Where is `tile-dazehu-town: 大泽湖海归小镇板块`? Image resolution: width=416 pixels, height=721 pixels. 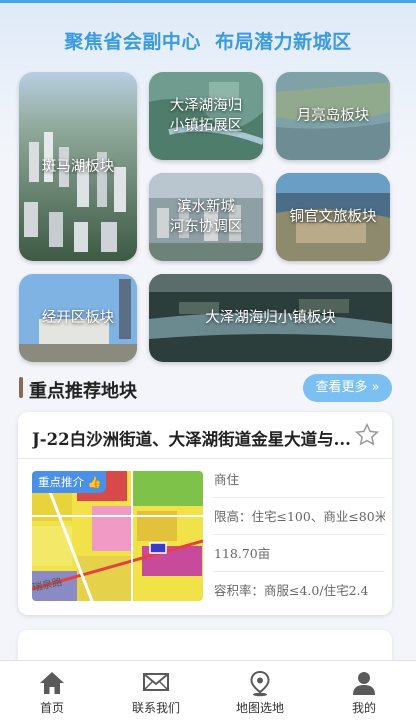
tile-dazehu-town: 大泽湖海归小镇板块 is located at coordinates (270, 318).